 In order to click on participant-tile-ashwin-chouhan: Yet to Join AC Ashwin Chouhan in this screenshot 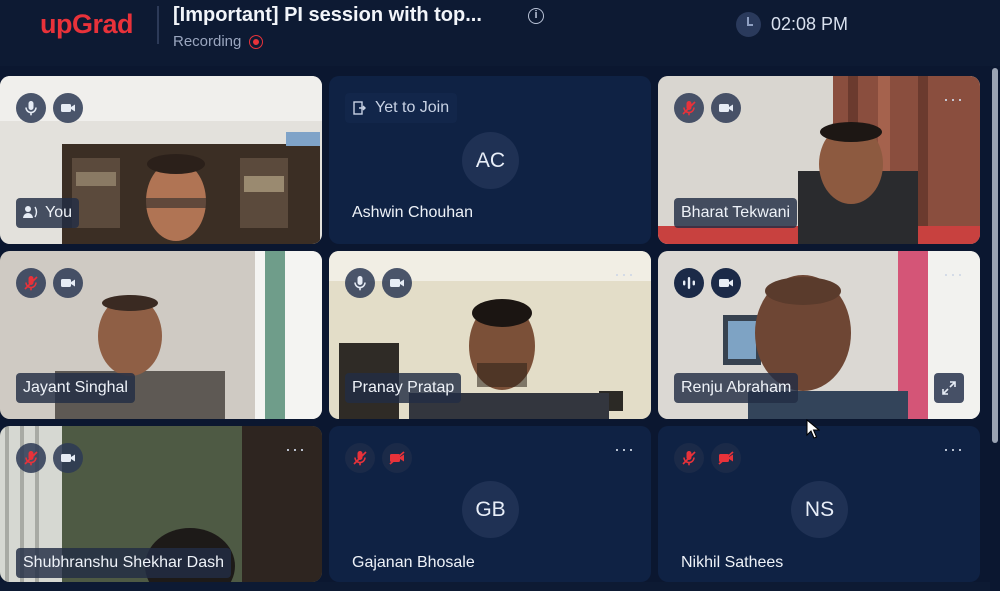, I will do `click(490, 160)`.